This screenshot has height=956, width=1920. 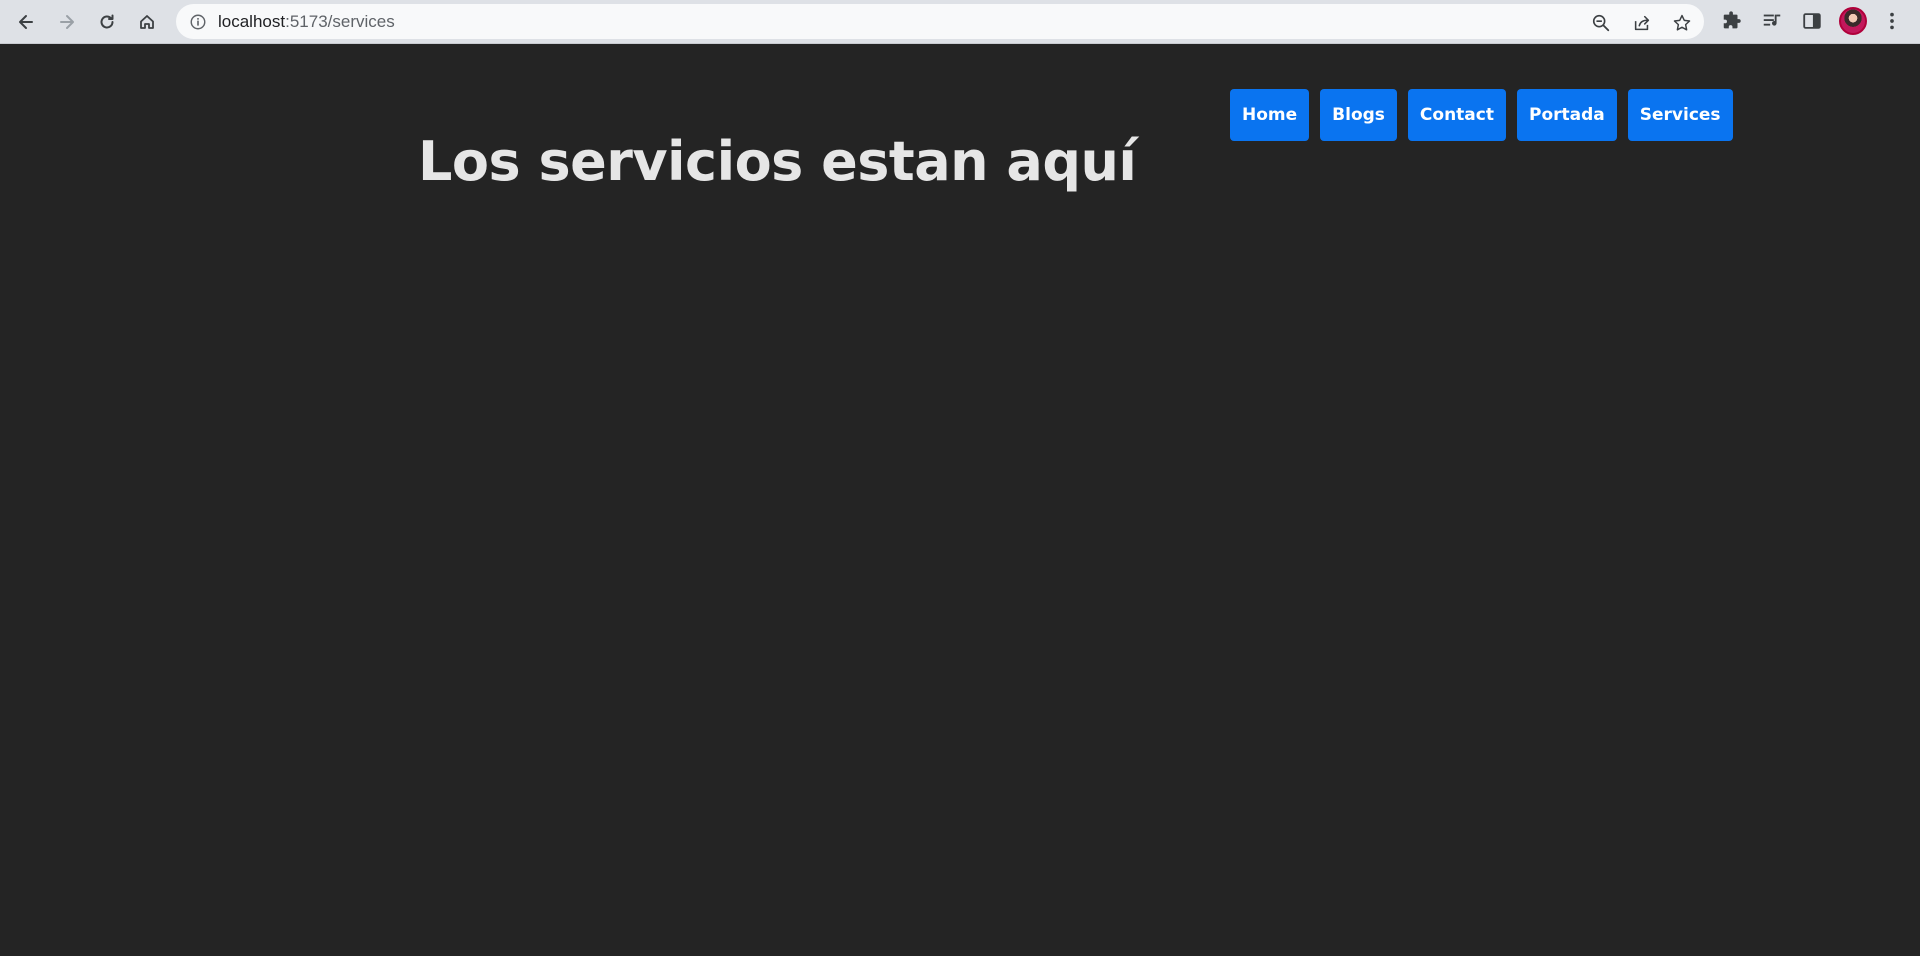 What do you see at coordinates (1853, 21) in the screenshot?
I see `profile-avatar` at bounding box center [1853, 21].